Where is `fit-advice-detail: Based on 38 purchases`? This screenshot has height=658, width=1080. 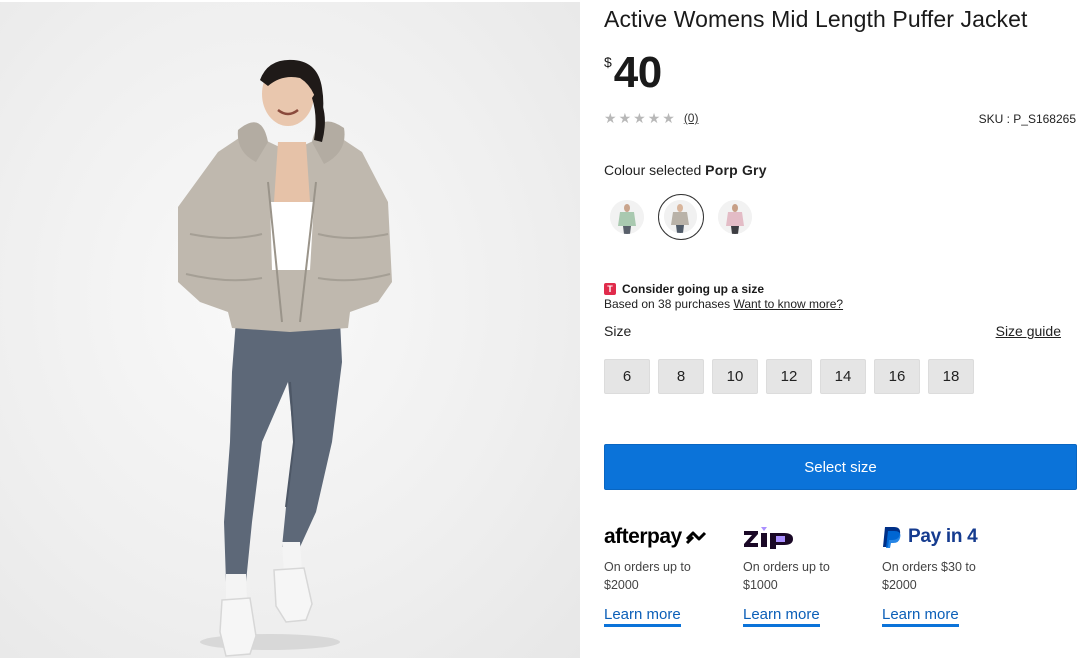
fit-advice-detail: Based on 38 purchases is located at coordinates (667, 304).